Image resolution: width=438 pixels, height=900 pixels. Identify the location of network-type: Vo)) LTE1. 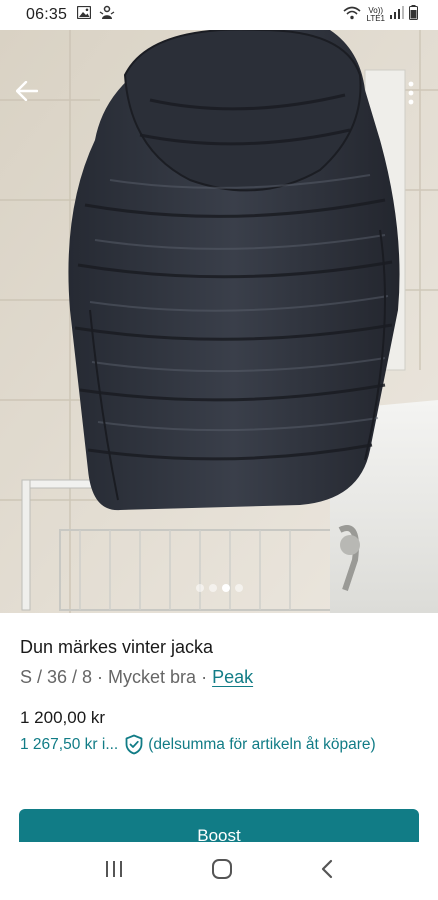
(375, 15).